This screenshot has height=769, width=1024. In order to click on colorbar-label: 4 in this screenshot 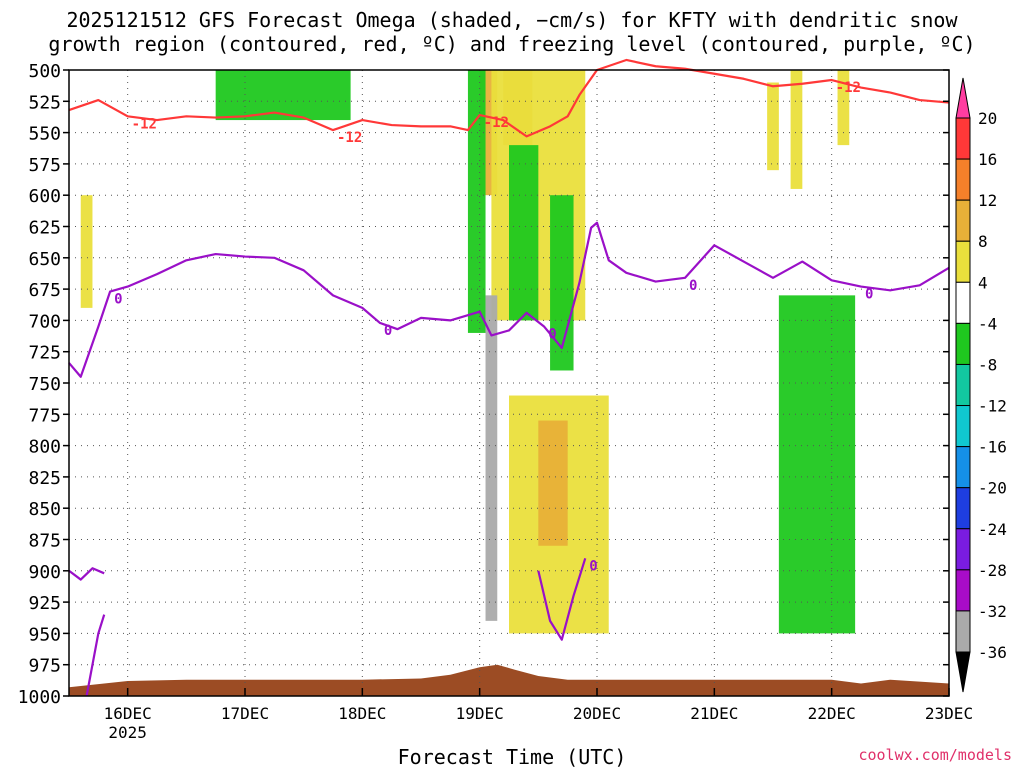, I will do `click(983, 282)`.